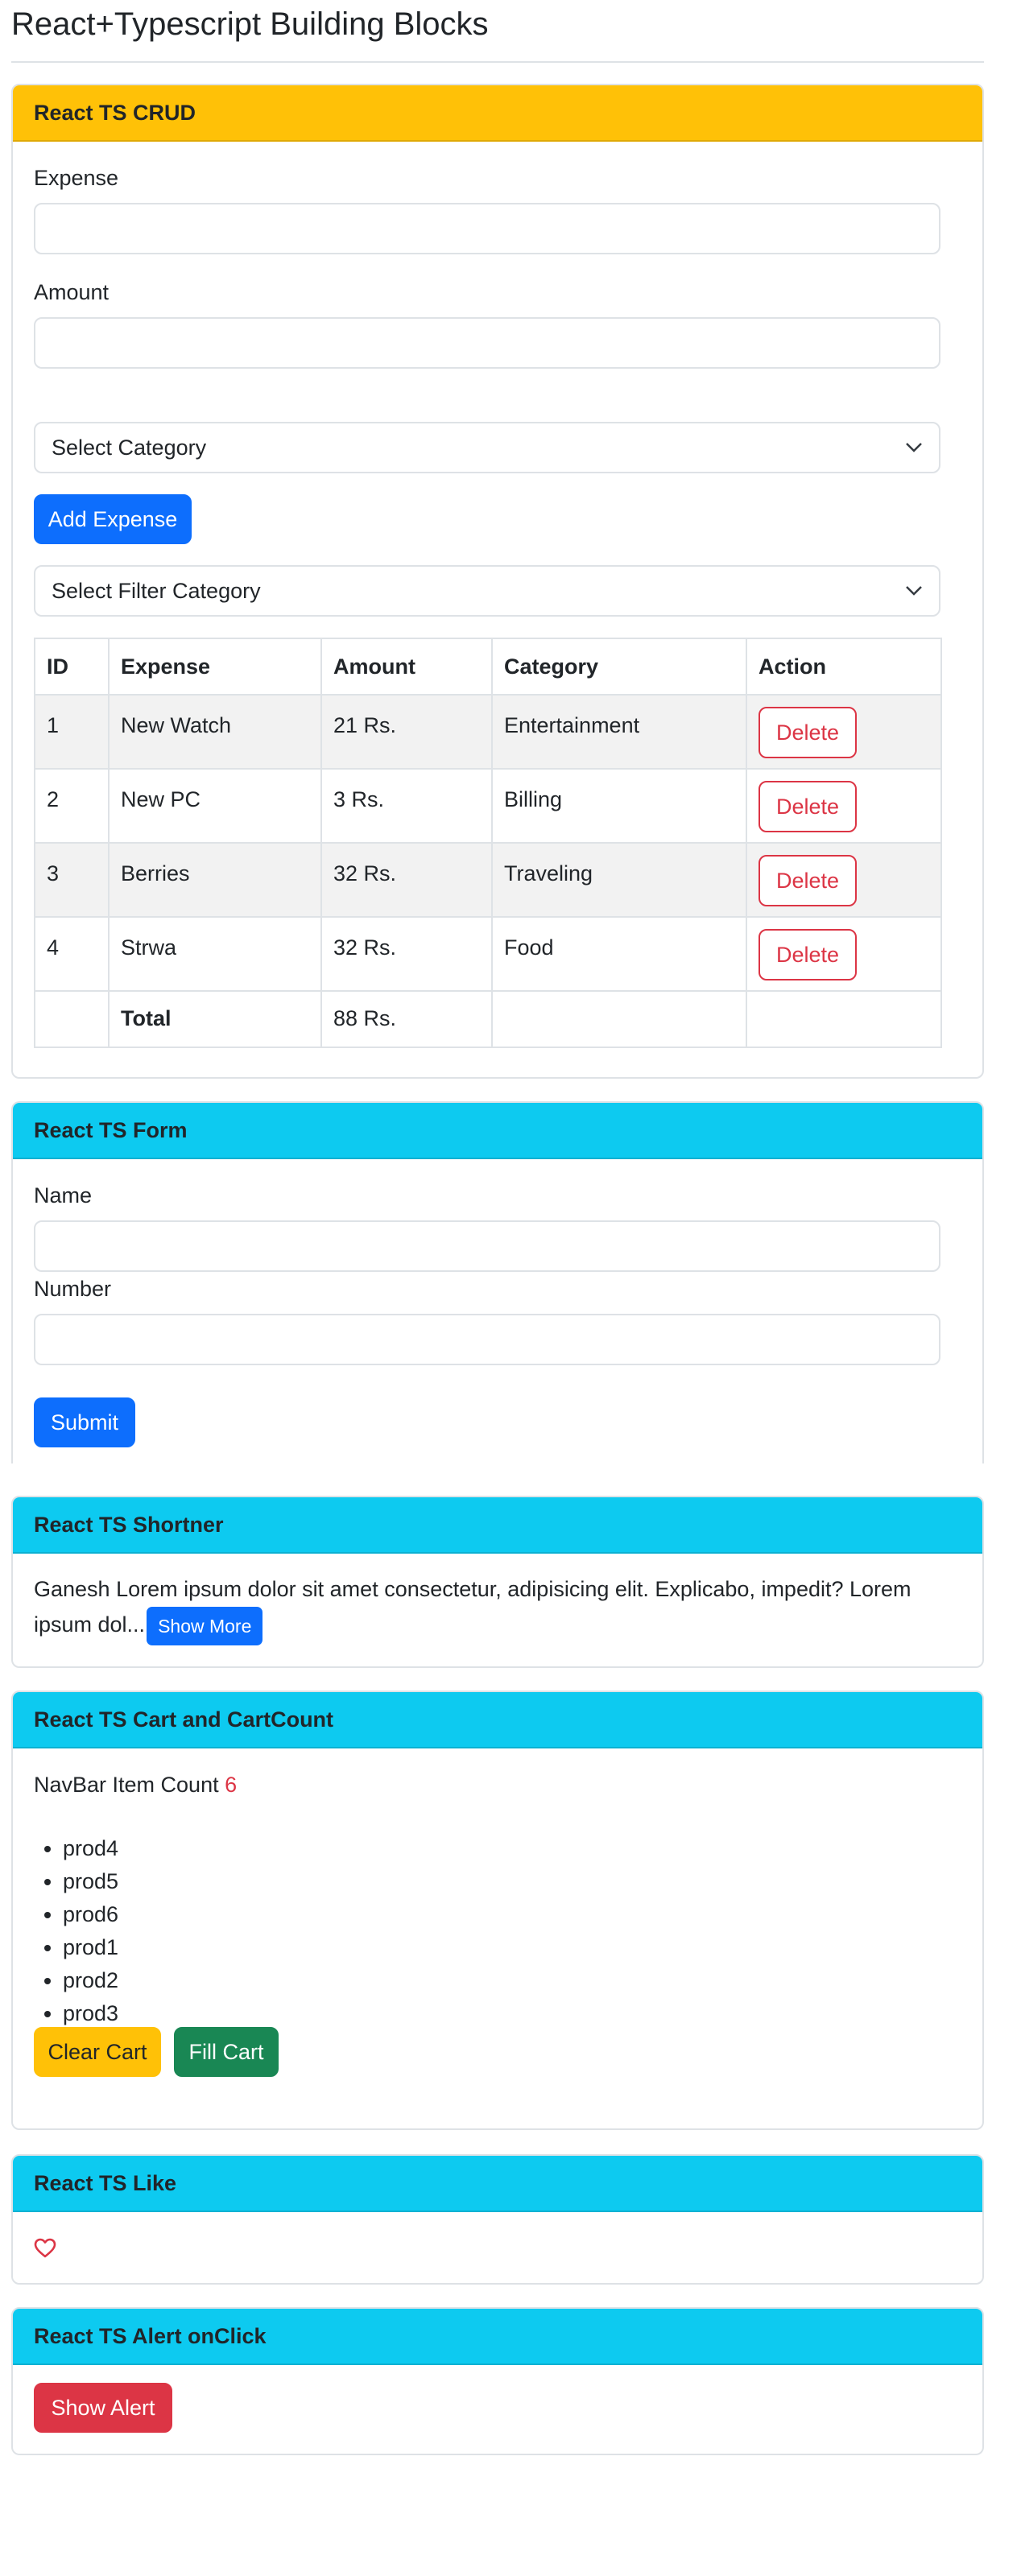  What do you see at coordinates (72, 880) in the screenshot?
I see `cell-id: 3` at bounding box center [72, 880].